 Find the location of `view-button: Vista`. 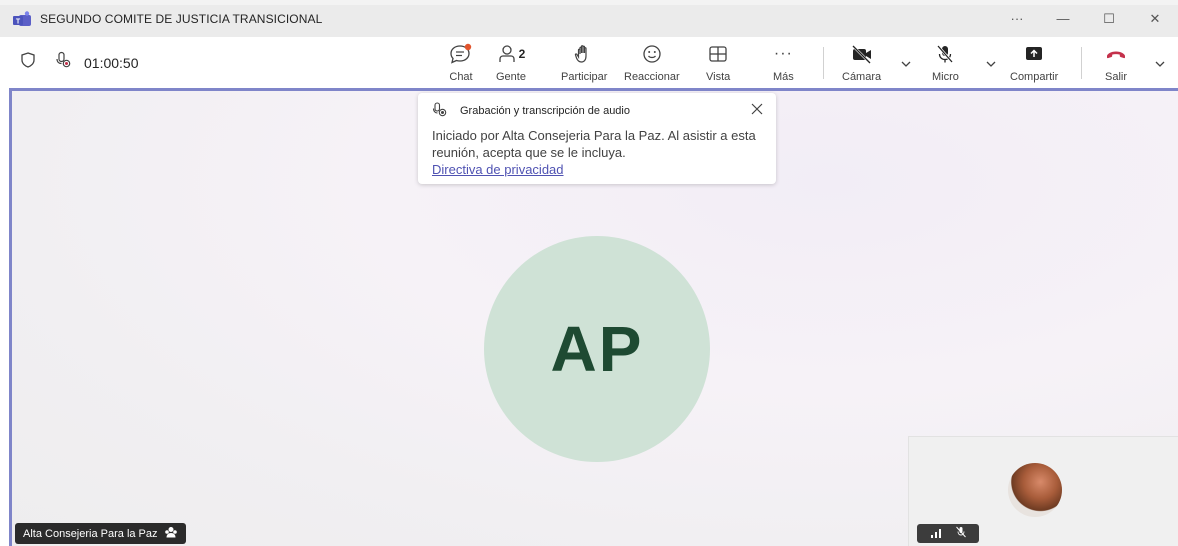

view-button: Vista is located at coordinates (718, 63).